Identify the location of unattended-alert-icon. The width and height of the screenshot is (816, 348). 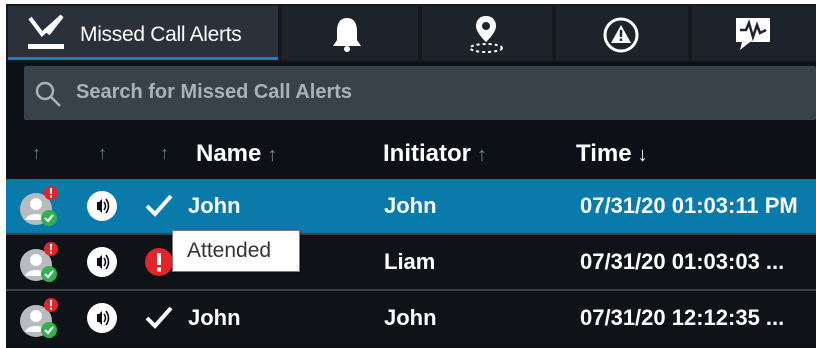
(159, 264).